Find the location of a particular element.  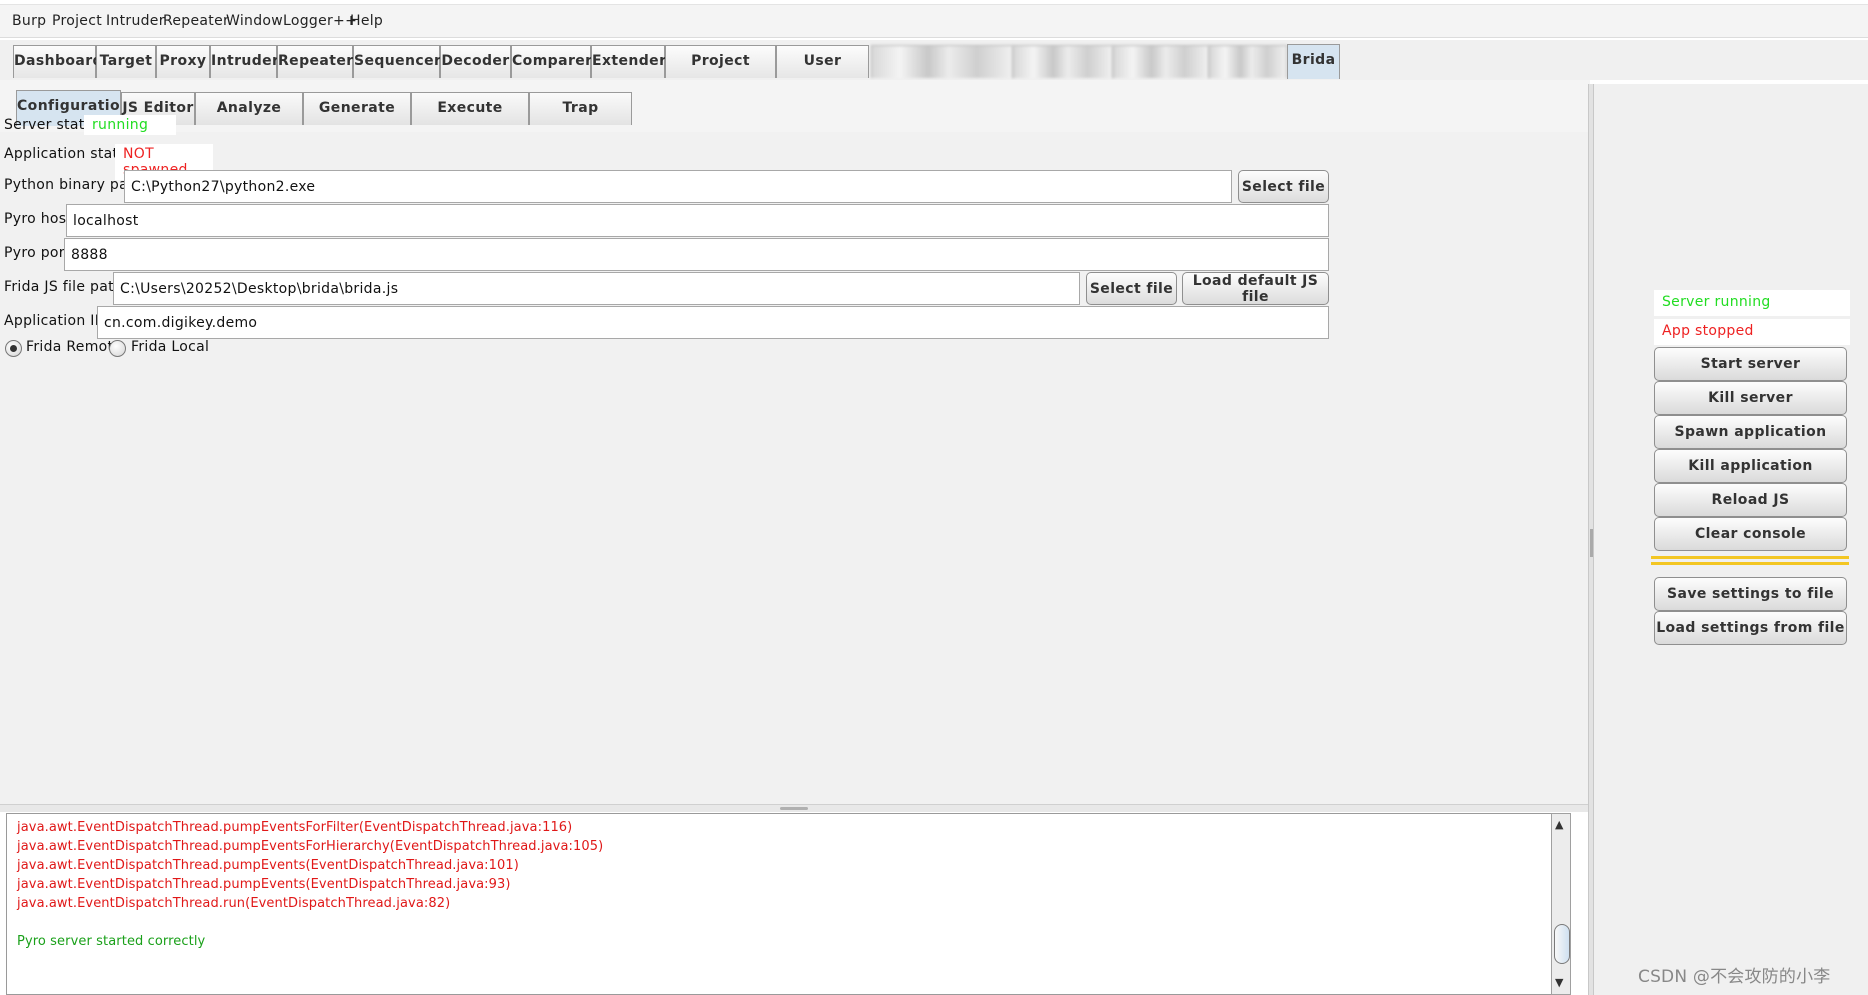

frida-local-radio is located at coordinates (117, 348).